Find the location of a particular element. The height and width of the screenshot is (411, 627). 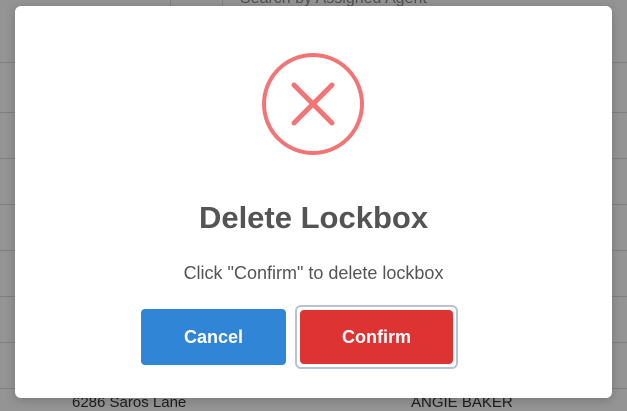

cancel-button: Cancel is located at coordinates (213, 337).